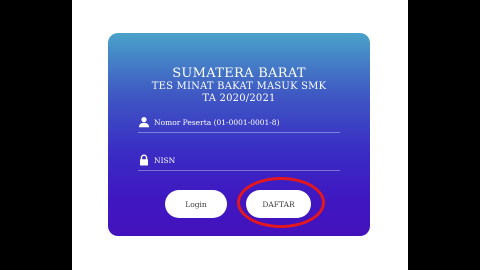 This screenshot has height=270, width=480. What do you see at coordinates (239, 86) in the screenshot?
I see `card-title-exam: TES MINAT BAKAT MASUK SMK` at bounding box center [239, 86].